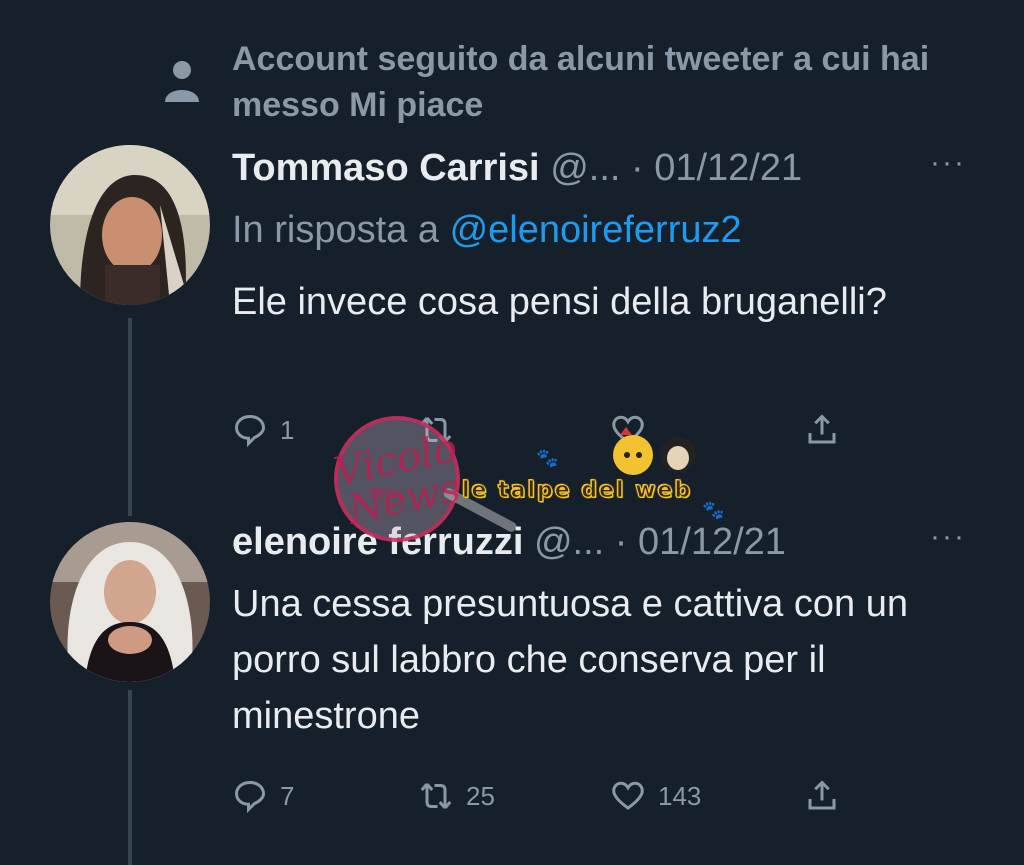 The image size is (1024, 865). What do you see at coordinates (559, 302) in the screenshot?
I see `tweet-text: Ele invece cosa pensi della bruganelli?` at bounding box center [559, 302].